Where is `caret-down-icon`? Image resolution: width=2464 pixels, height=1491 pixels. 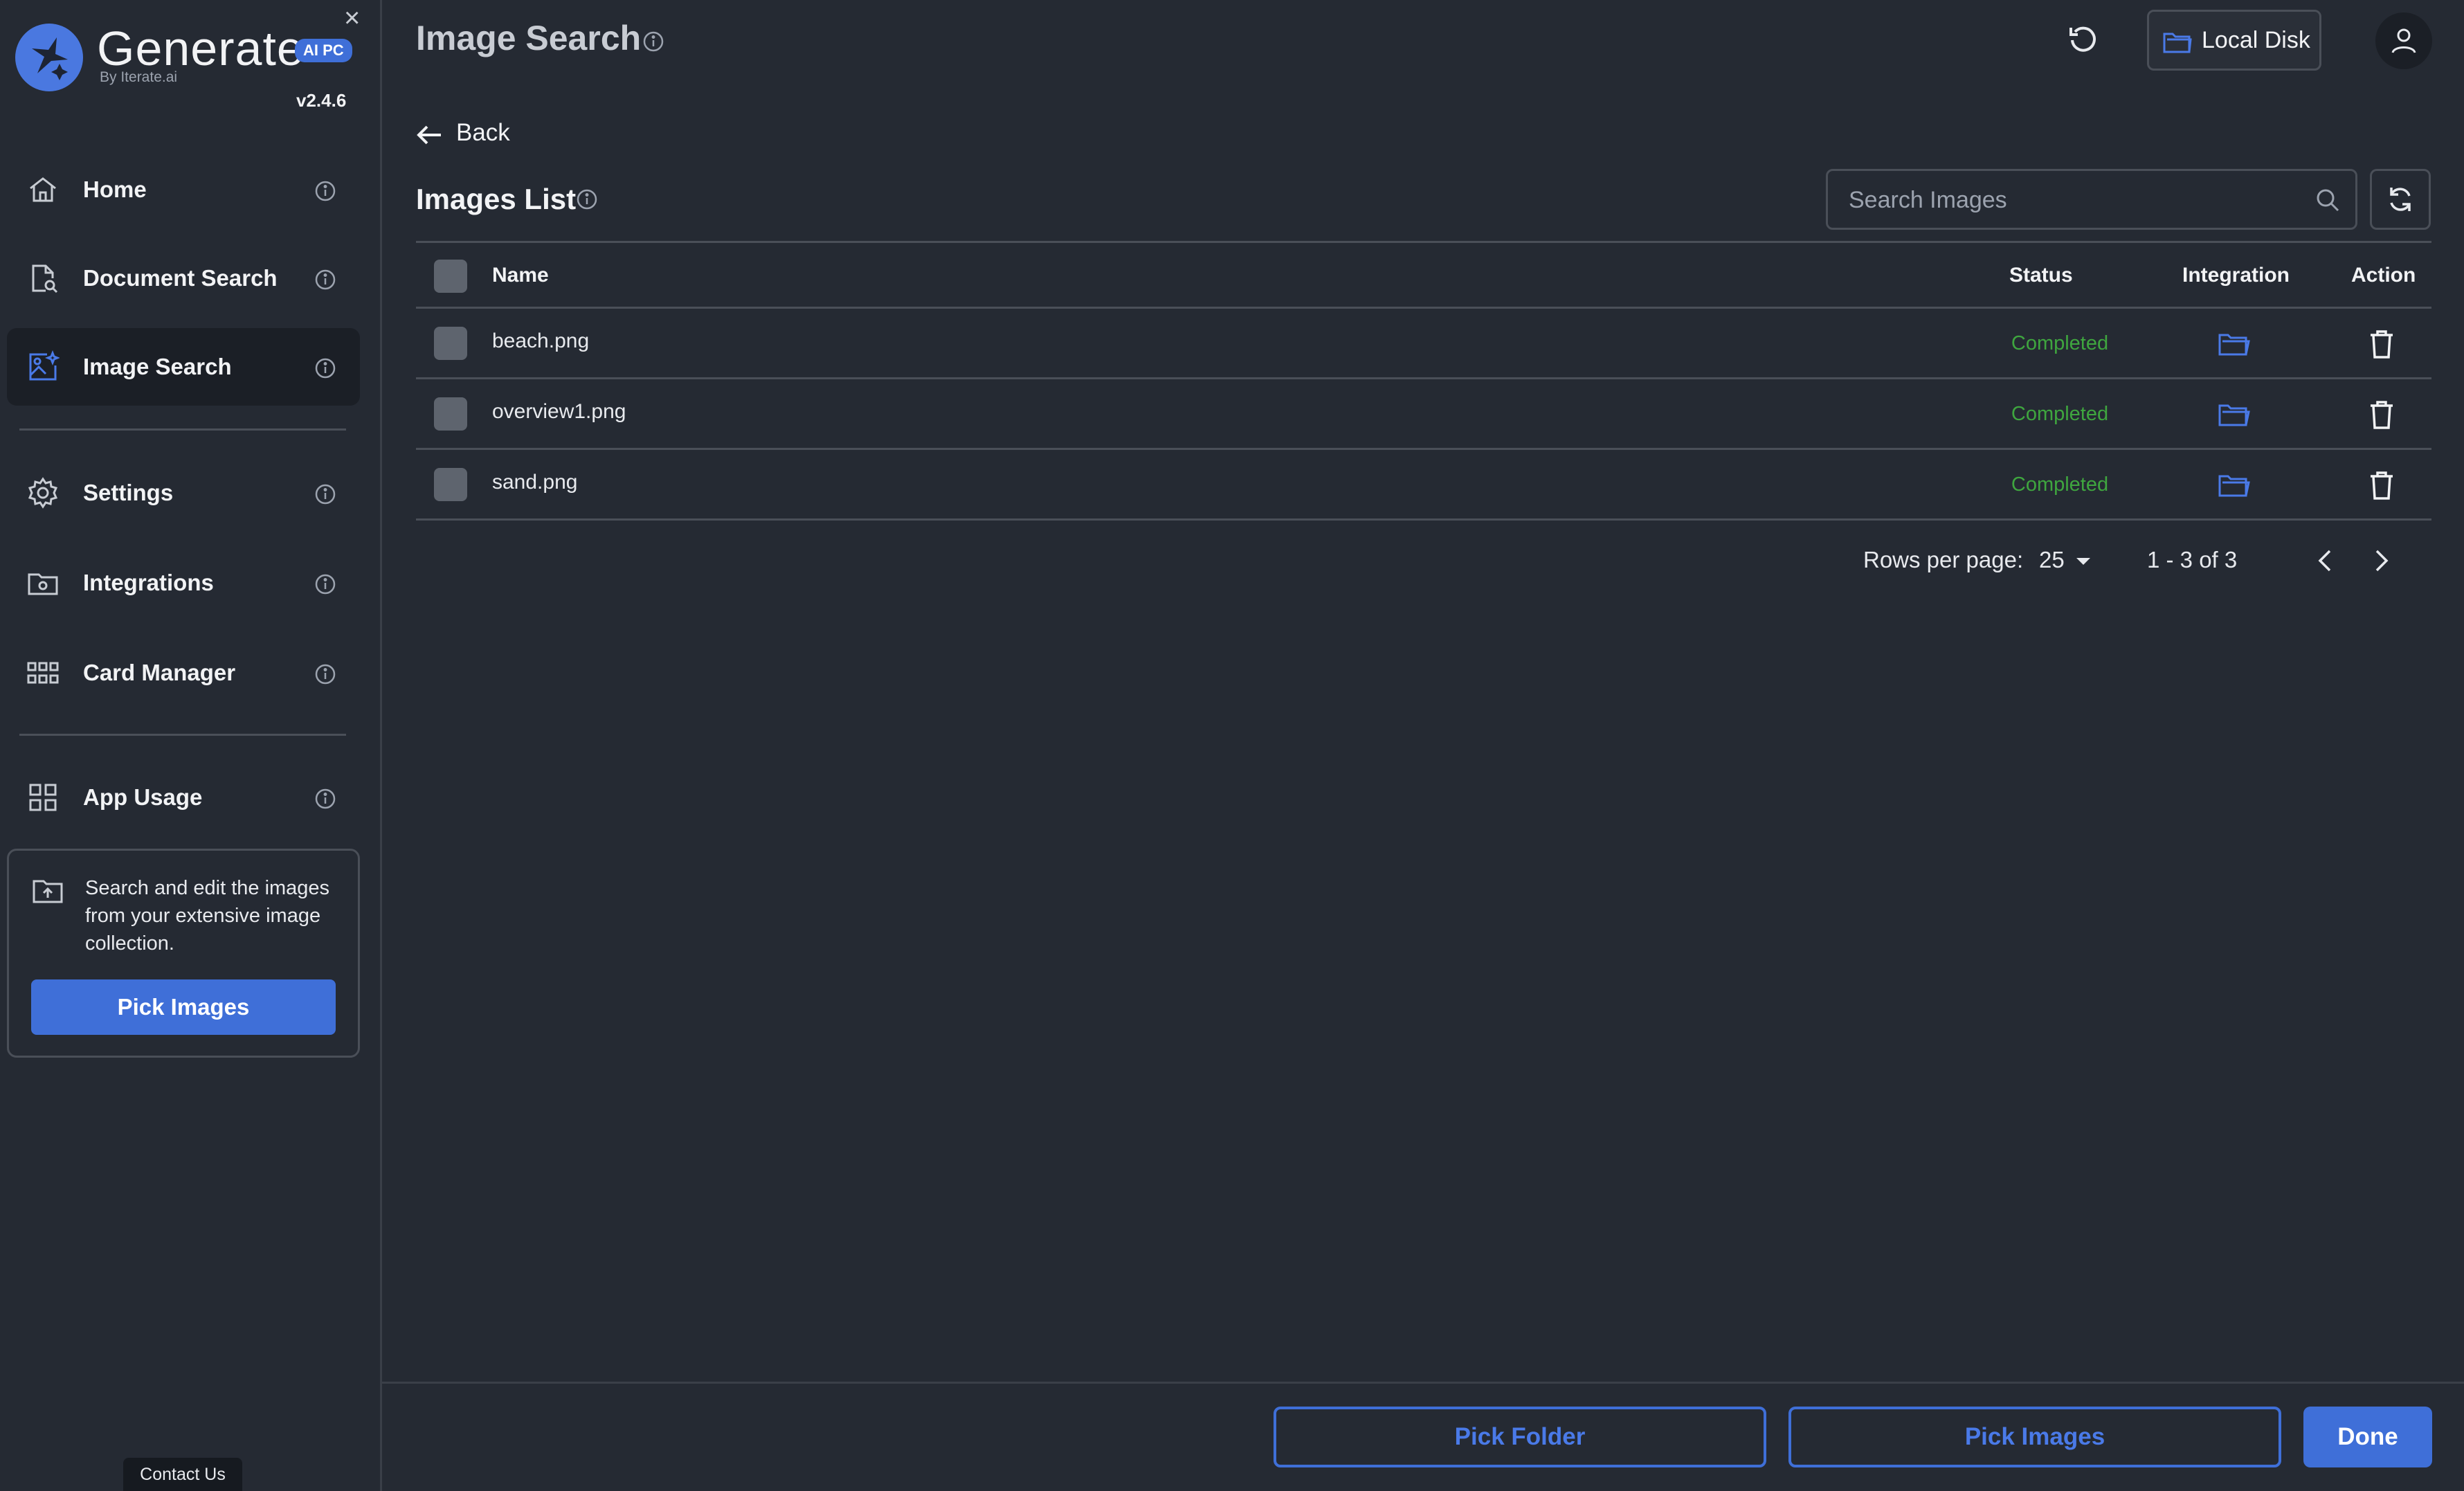
caret-down-icon is located at coordinates (2083, 561).